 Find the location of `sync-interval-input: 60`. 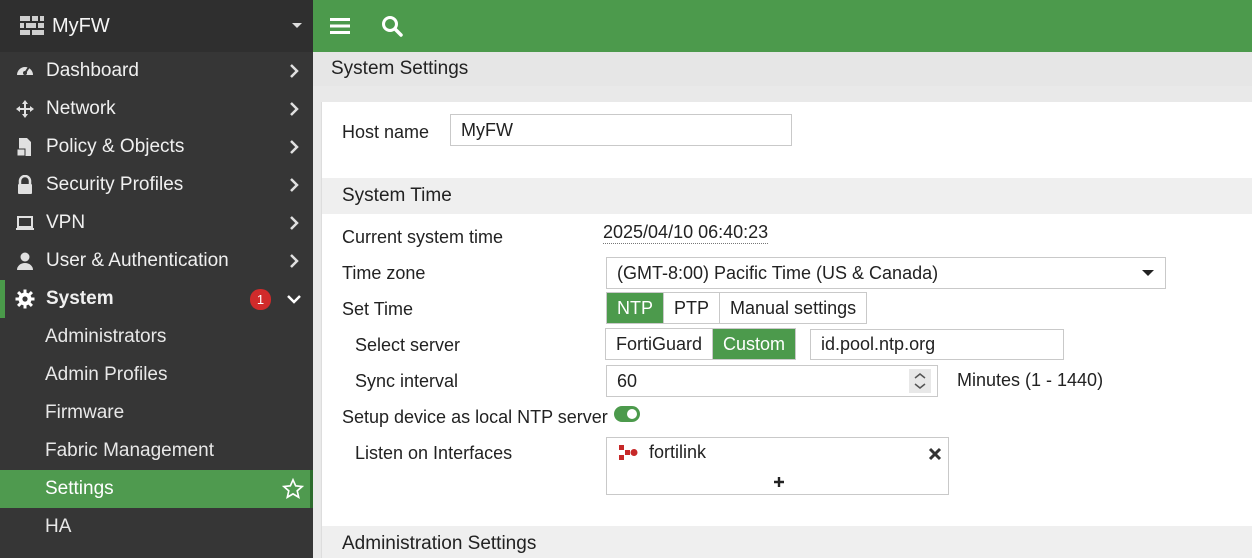

sync-interval-input: 60 is located at coordinates (772, 381).